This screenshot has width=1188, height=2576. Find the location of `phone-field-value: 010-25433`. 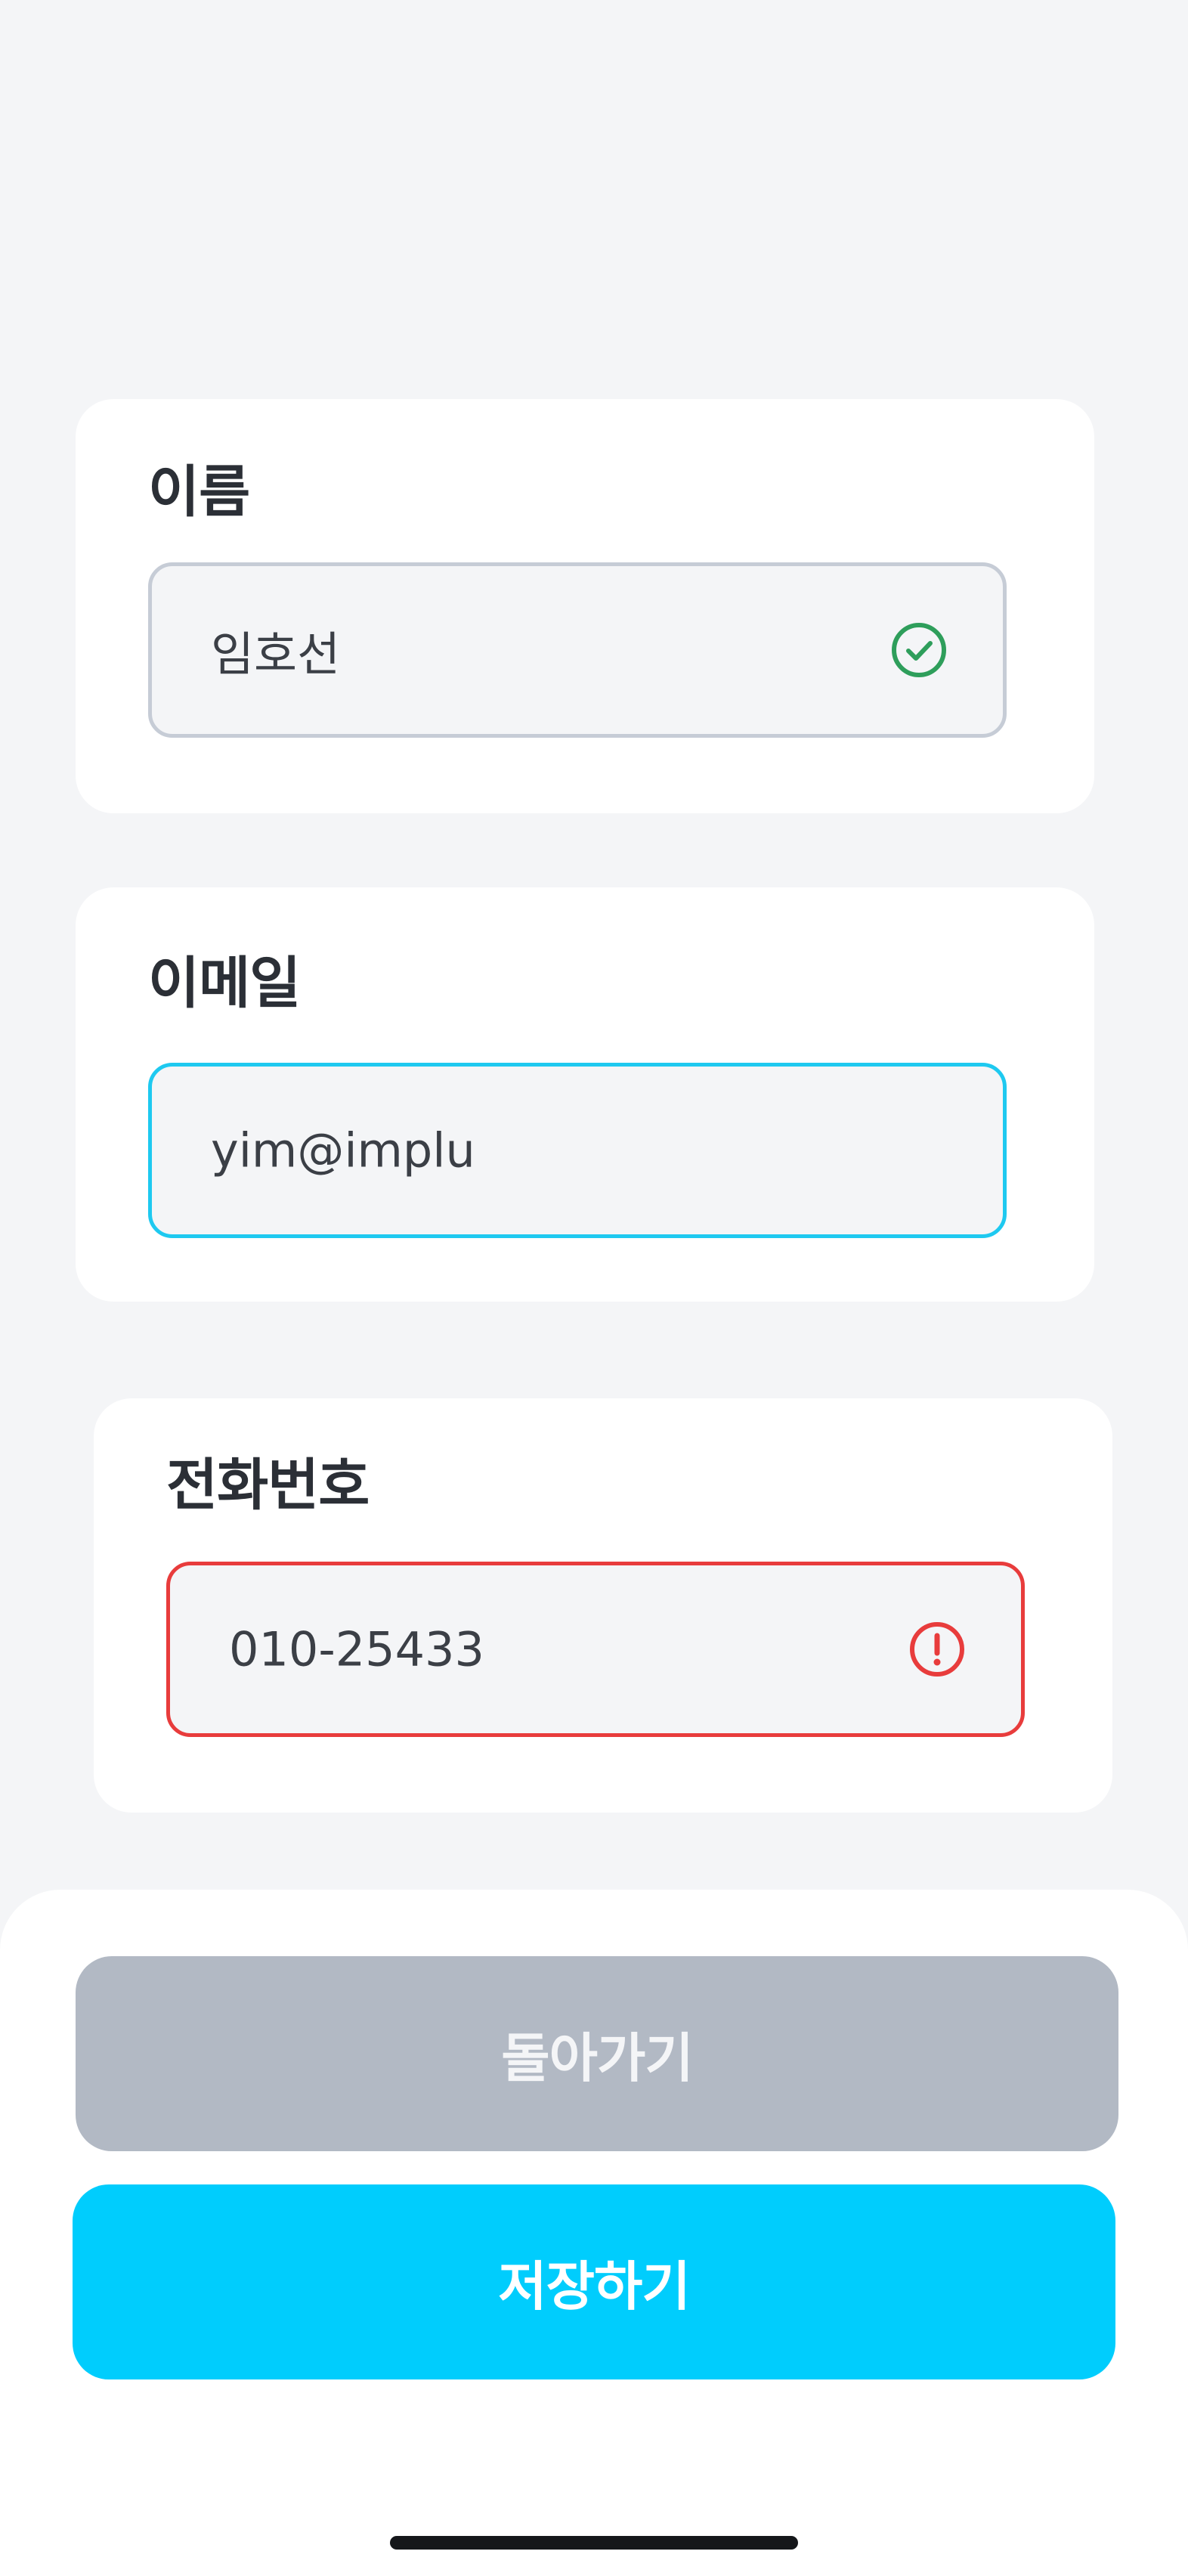

phone-field-value: 010-25433 is located at coordinates (357, 1649).